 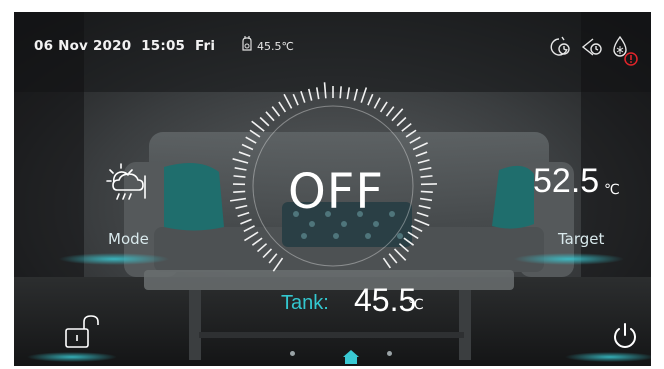 I want to click on page-dot-right, so click(x=389, y=353).